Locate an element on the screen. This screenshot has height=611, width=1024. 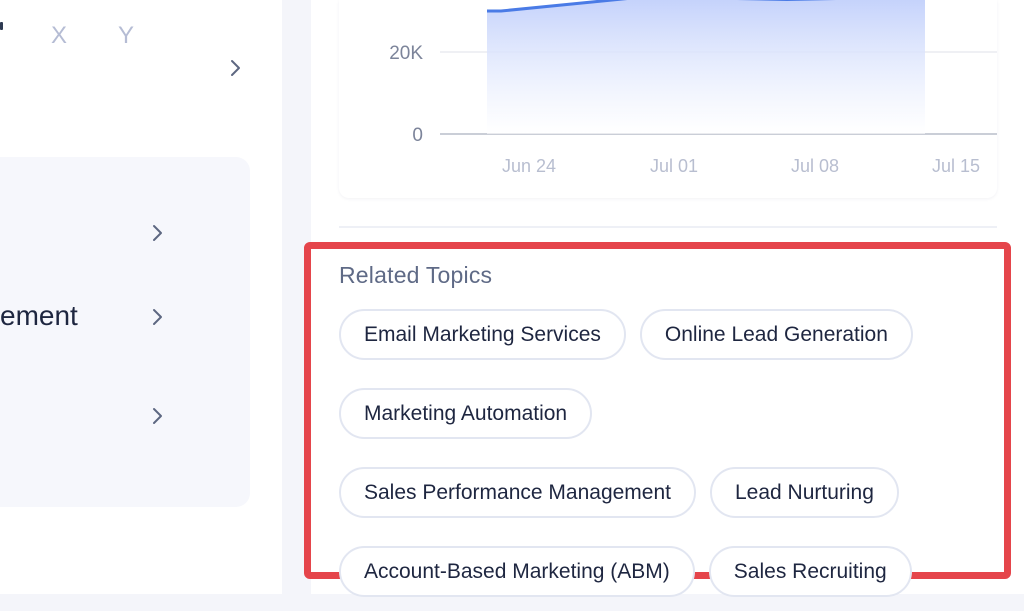
x-tick-label: Jul 15 is located at coordinates (956, 166).